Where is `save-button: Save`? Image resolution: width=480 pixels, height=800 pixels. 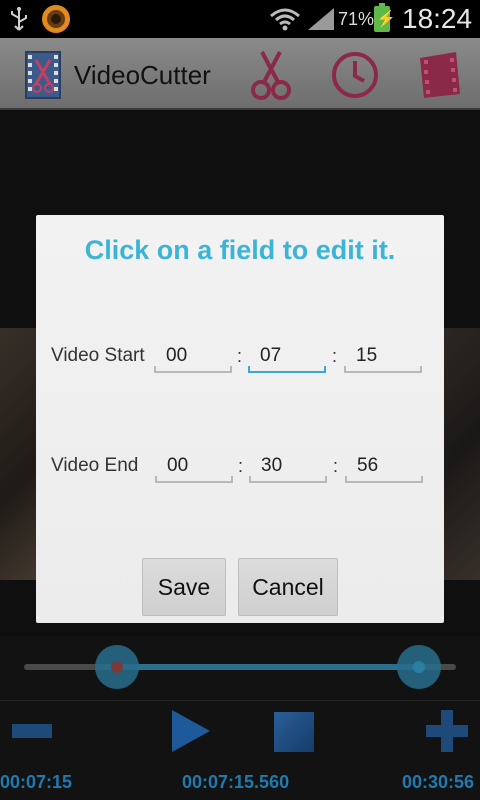
save-button: Save is located at coordinates (184, 587).